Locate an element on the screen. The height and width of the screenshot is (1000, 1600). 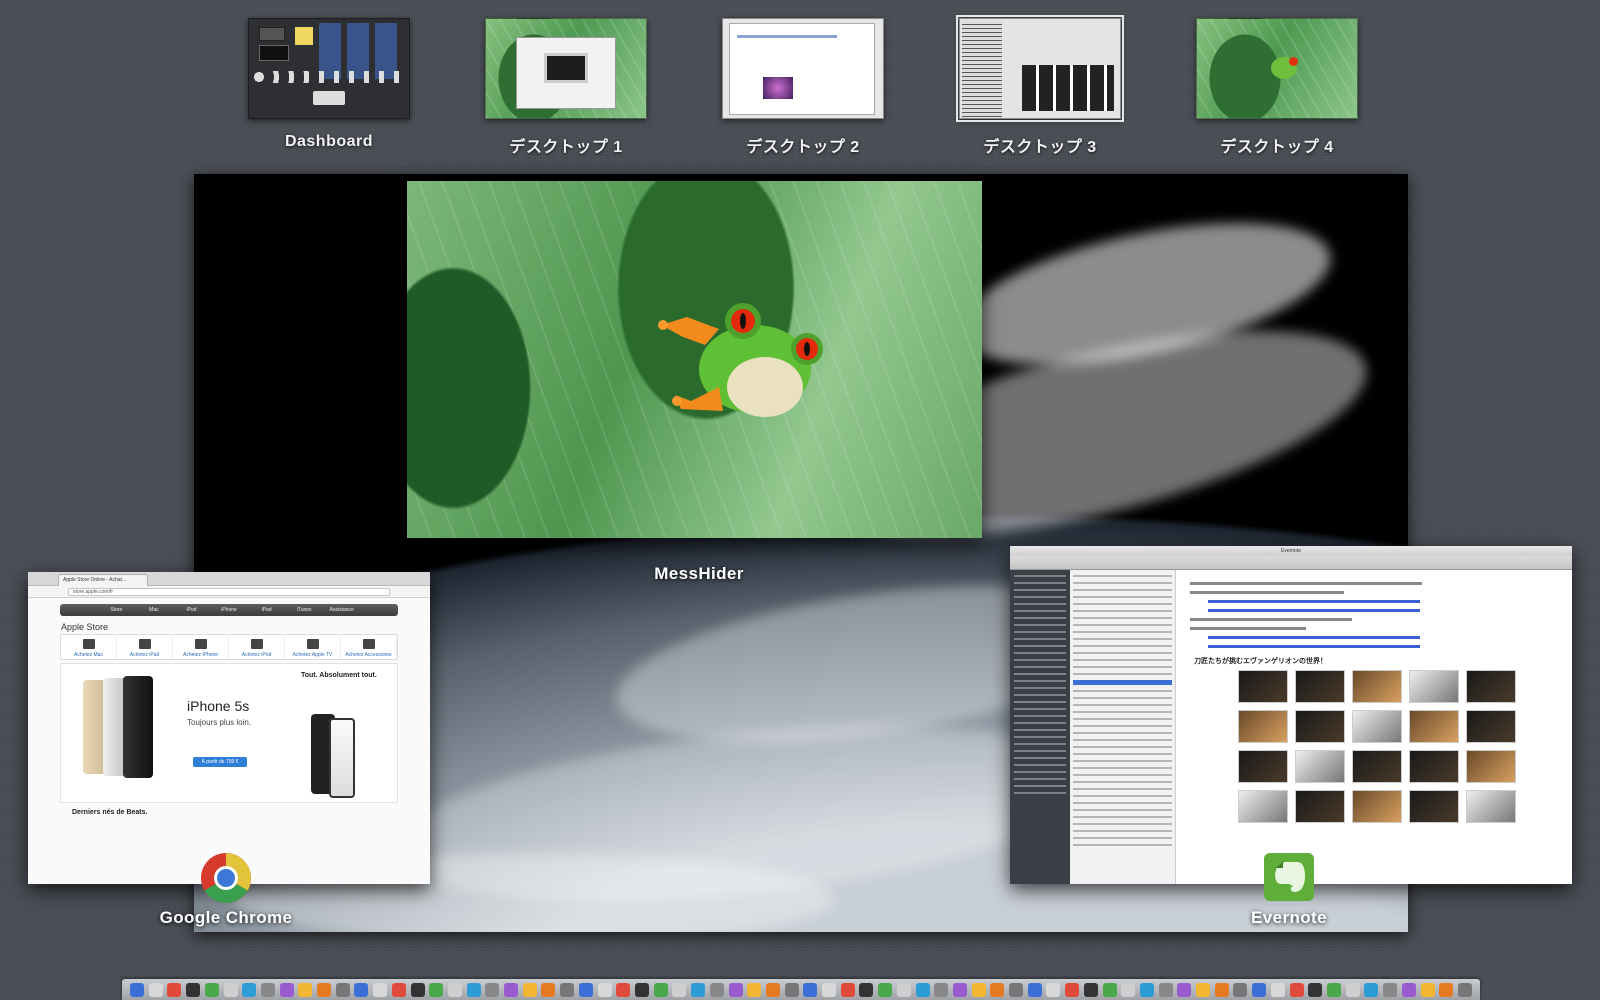
space-desktop-3: デスクトップ 3 is located at coordinates (1040, 86).